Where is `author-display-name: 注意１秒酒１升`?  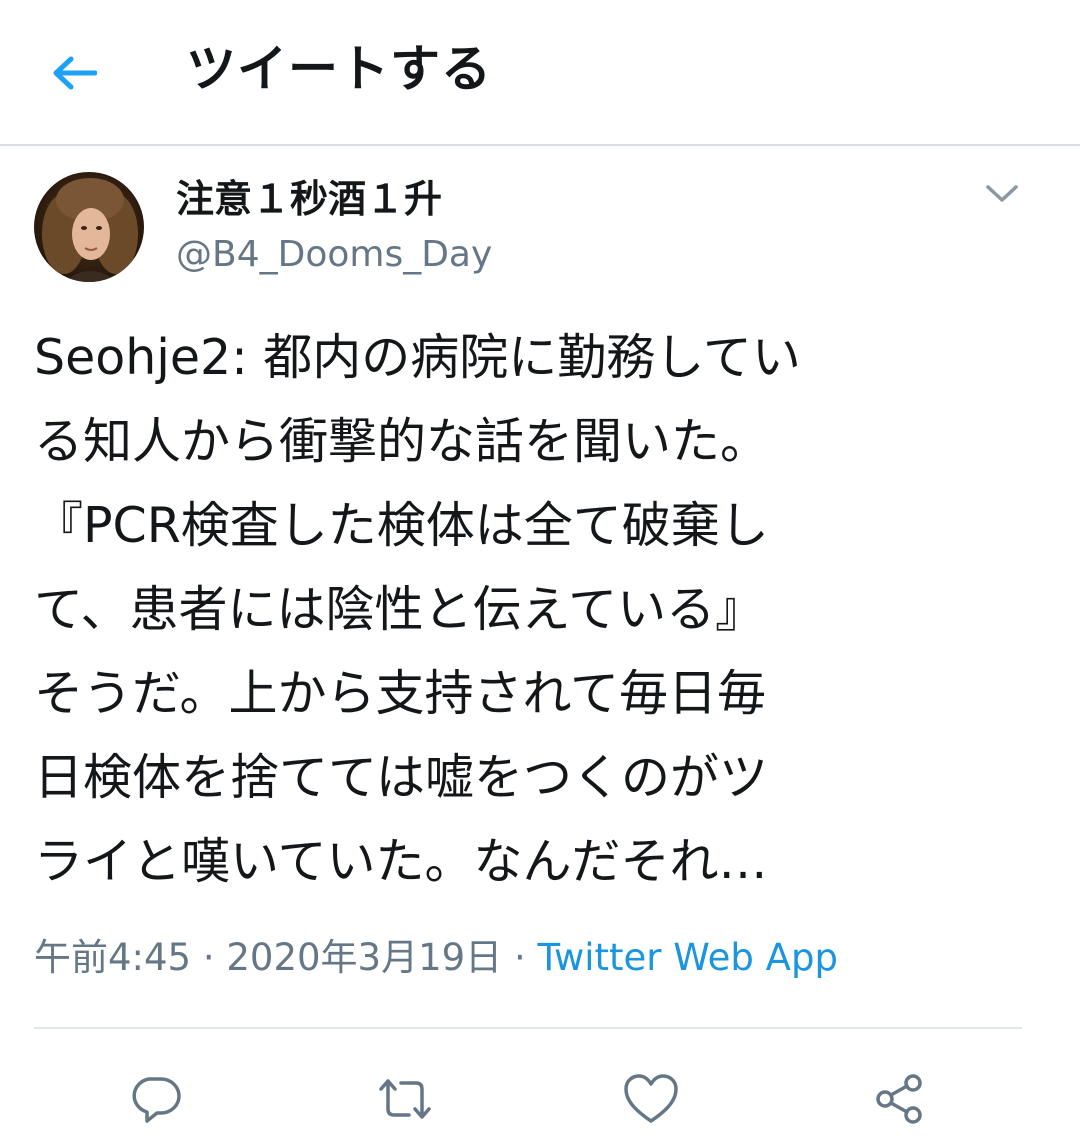
author-display-name: 注意１秒酒１升 is located at coordinates (309, 199).